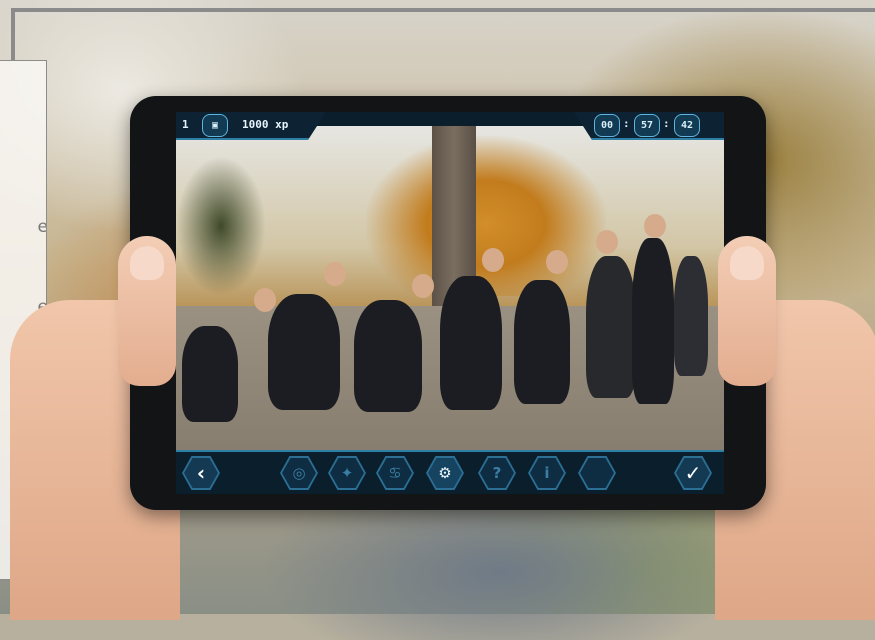  Describe the element at coordinates (607, 125) in the screenshot. I see `timer-hours: 00` at that location.